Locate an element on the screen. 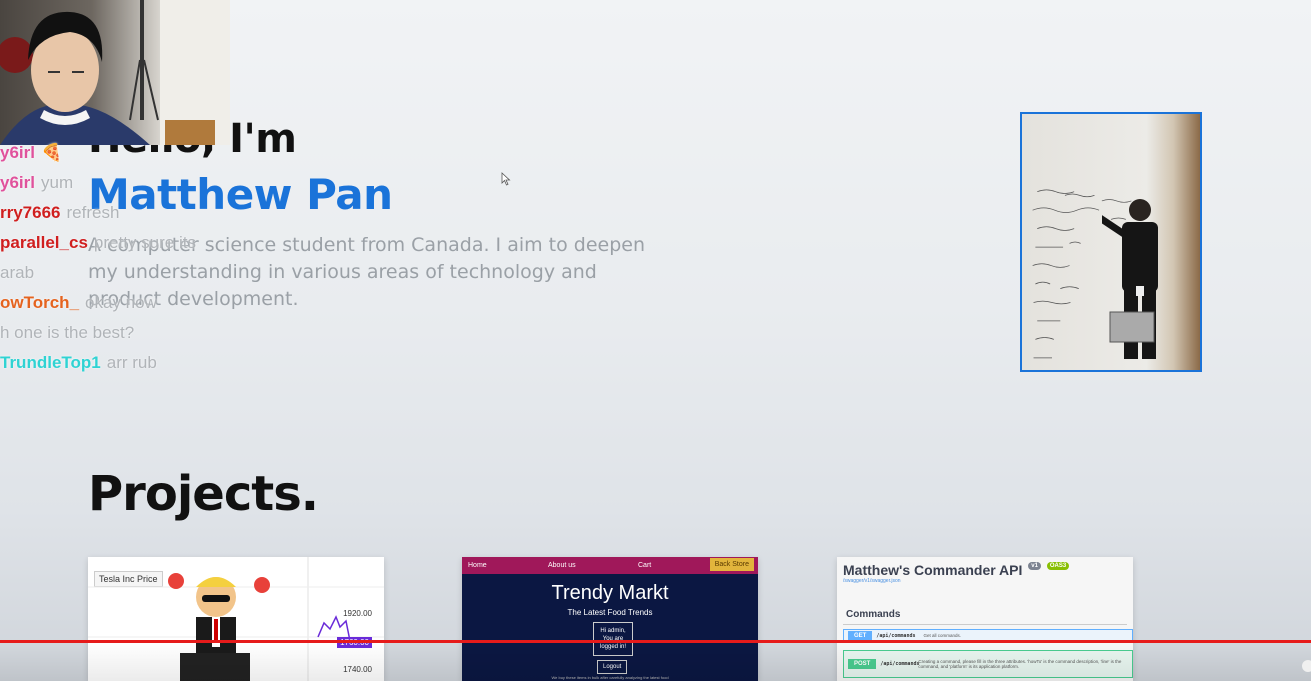  webcam-feed is located at coordinates (115, 72).